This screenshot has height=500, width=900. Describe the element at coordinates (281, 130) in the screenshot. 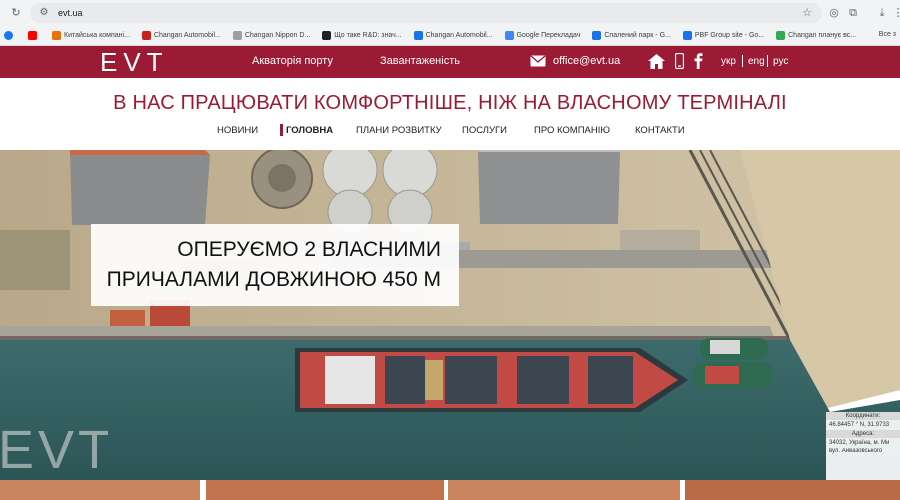

I see `active-nav-indicator` at that location.